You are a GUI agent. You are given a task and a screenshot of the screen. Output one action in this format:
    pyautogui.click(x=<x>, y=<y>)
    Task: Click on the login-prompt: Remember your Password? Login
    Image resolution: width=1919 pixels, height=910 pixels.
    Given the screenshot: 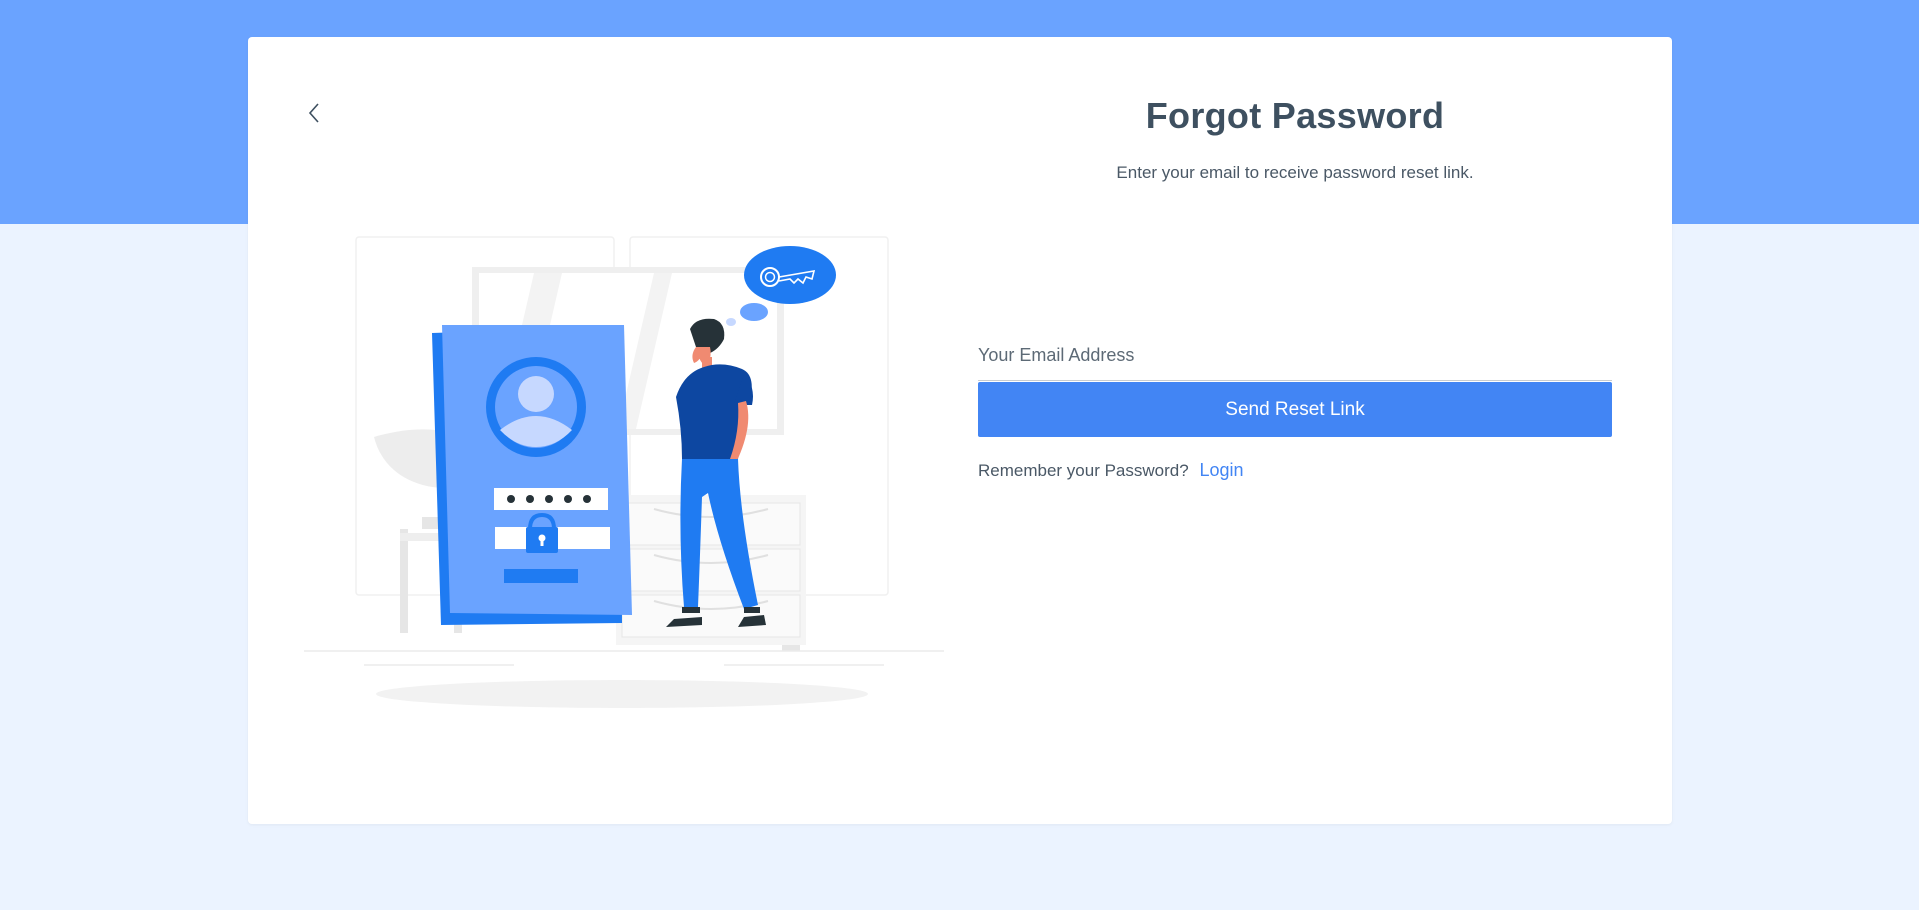 What is the action you would take?
    pyautogui.click(x=1110, y=470)
    